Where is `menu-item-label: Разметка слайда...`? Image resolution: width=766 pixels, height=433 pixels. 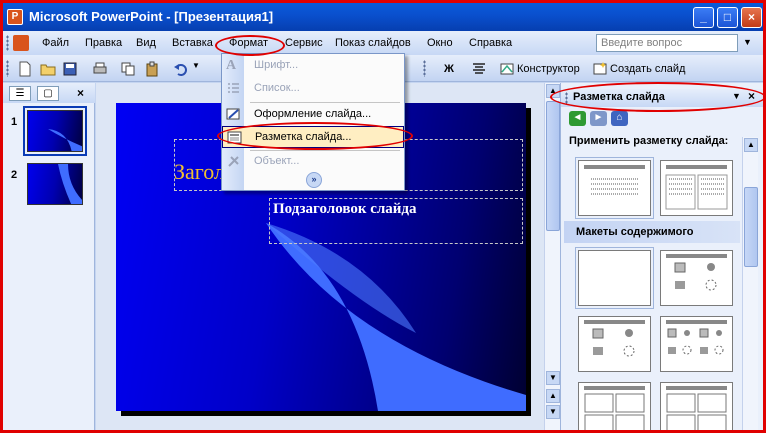
menu-item-label: Разметка слайда... is located at coordinates (303, 137).